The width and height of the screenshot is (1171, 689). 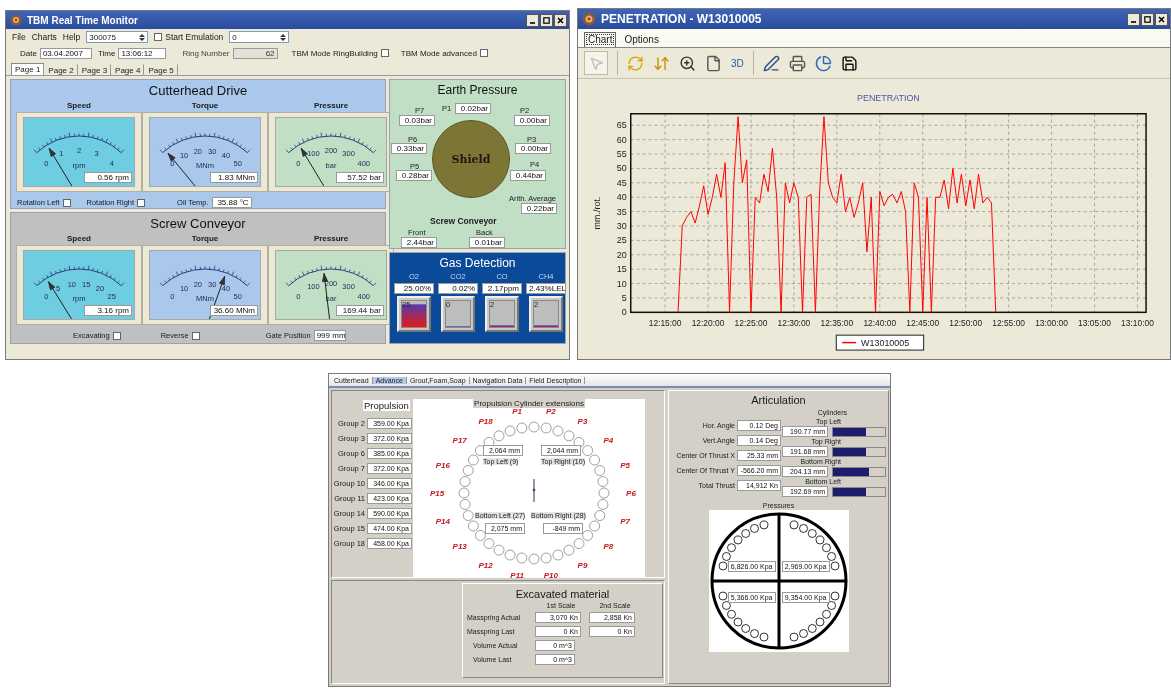 What do you see at coordinates (234, 177) in the screenshot?
I see `gauge-reading: 1.83 MNm` at bounding box center [234, 177].